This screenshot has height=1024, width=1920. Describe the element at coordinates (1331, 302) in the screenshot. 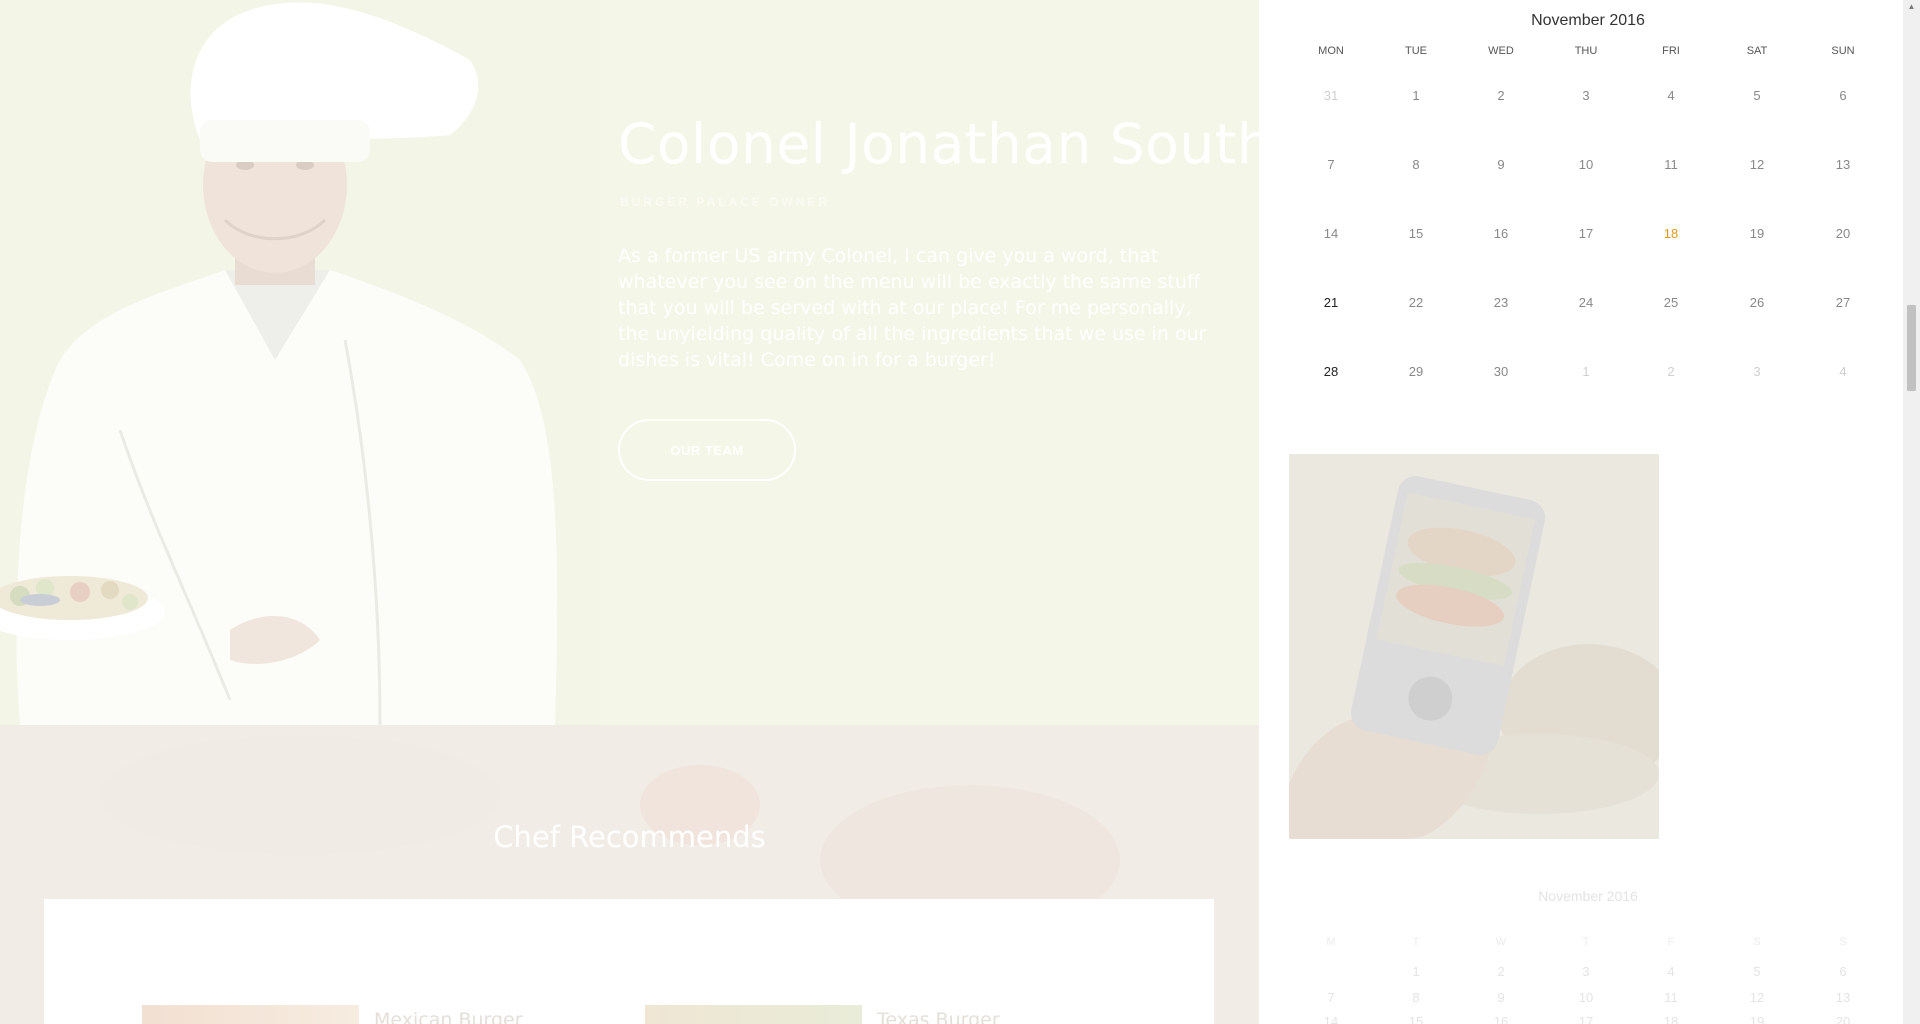

I see `calendar-day: 21` at that location.